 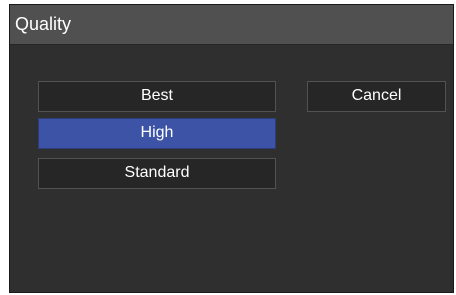 I want to click on quality-option-standard: Standard, so click(x=157, y=173).